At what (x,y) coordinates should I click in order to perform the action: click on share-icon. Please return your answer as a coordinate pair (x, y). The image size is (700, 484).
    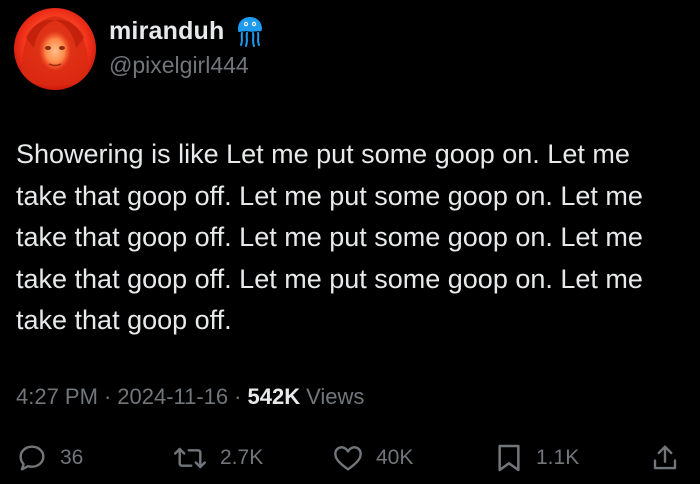
    Looking at the image, I should click on (665, 458).